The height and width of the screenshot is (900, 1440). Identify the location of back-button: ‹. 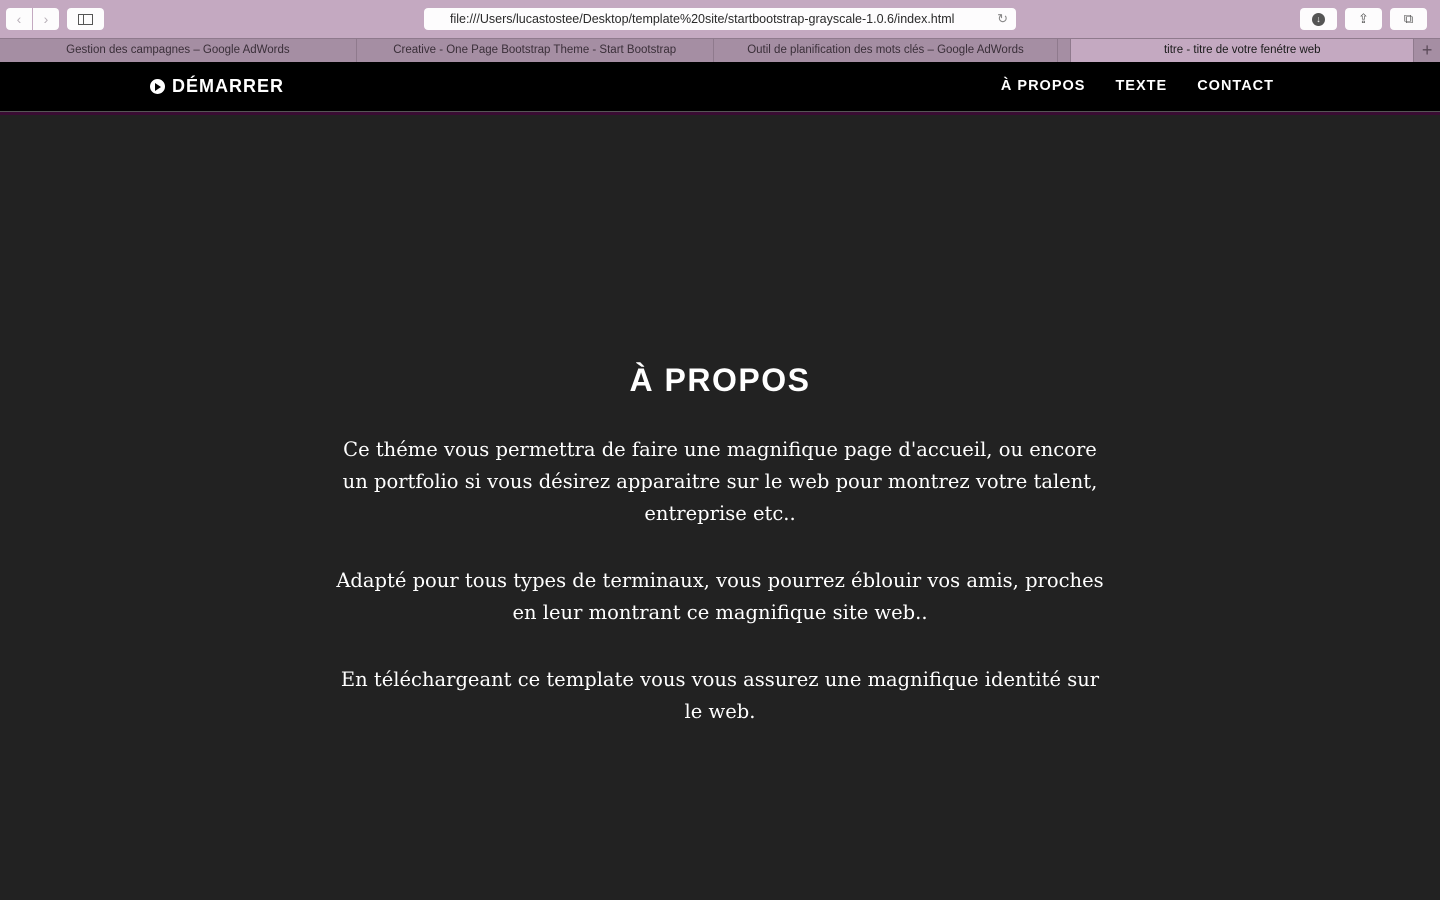
(19, 19).